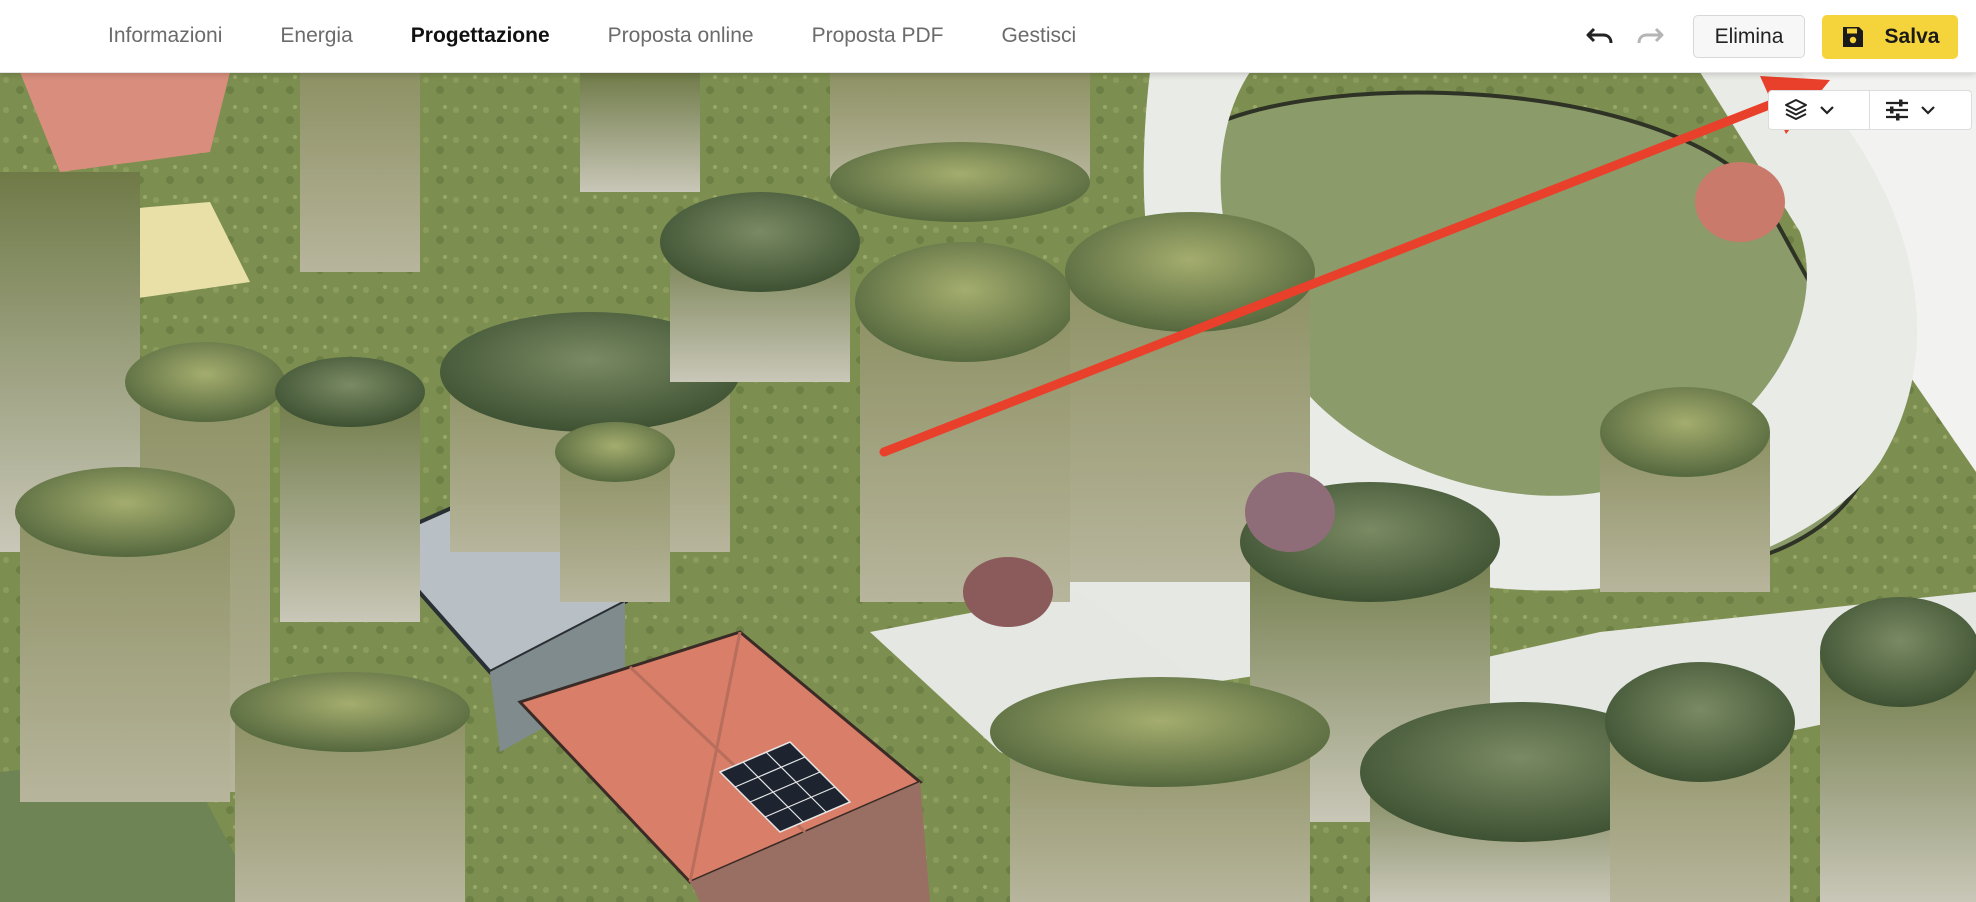  What do you see at coordinates (681, 36) in the screenshot?
I see `tab-proposta-online: Proposta online` at bounding box center [681, 36].